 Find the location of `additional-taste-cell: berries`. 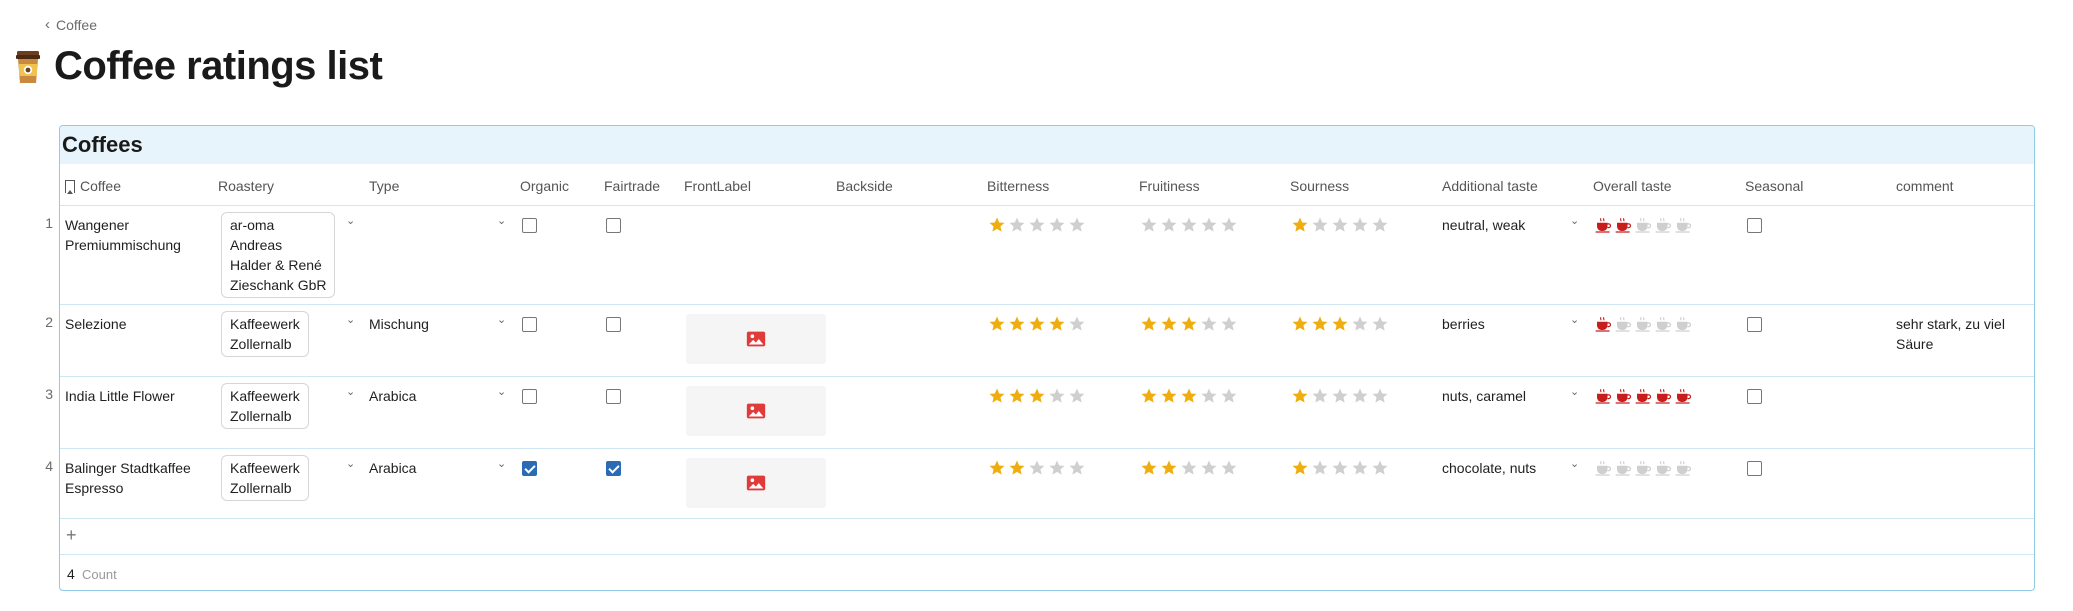

additional-taste-cell: berries is located at coordinates (1463, 324).